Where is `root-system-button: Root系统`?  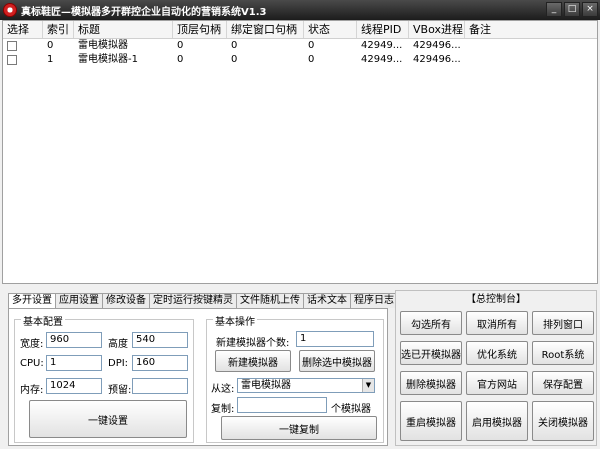
root-system-button: Root系统 is located at coordinates (563, 353).